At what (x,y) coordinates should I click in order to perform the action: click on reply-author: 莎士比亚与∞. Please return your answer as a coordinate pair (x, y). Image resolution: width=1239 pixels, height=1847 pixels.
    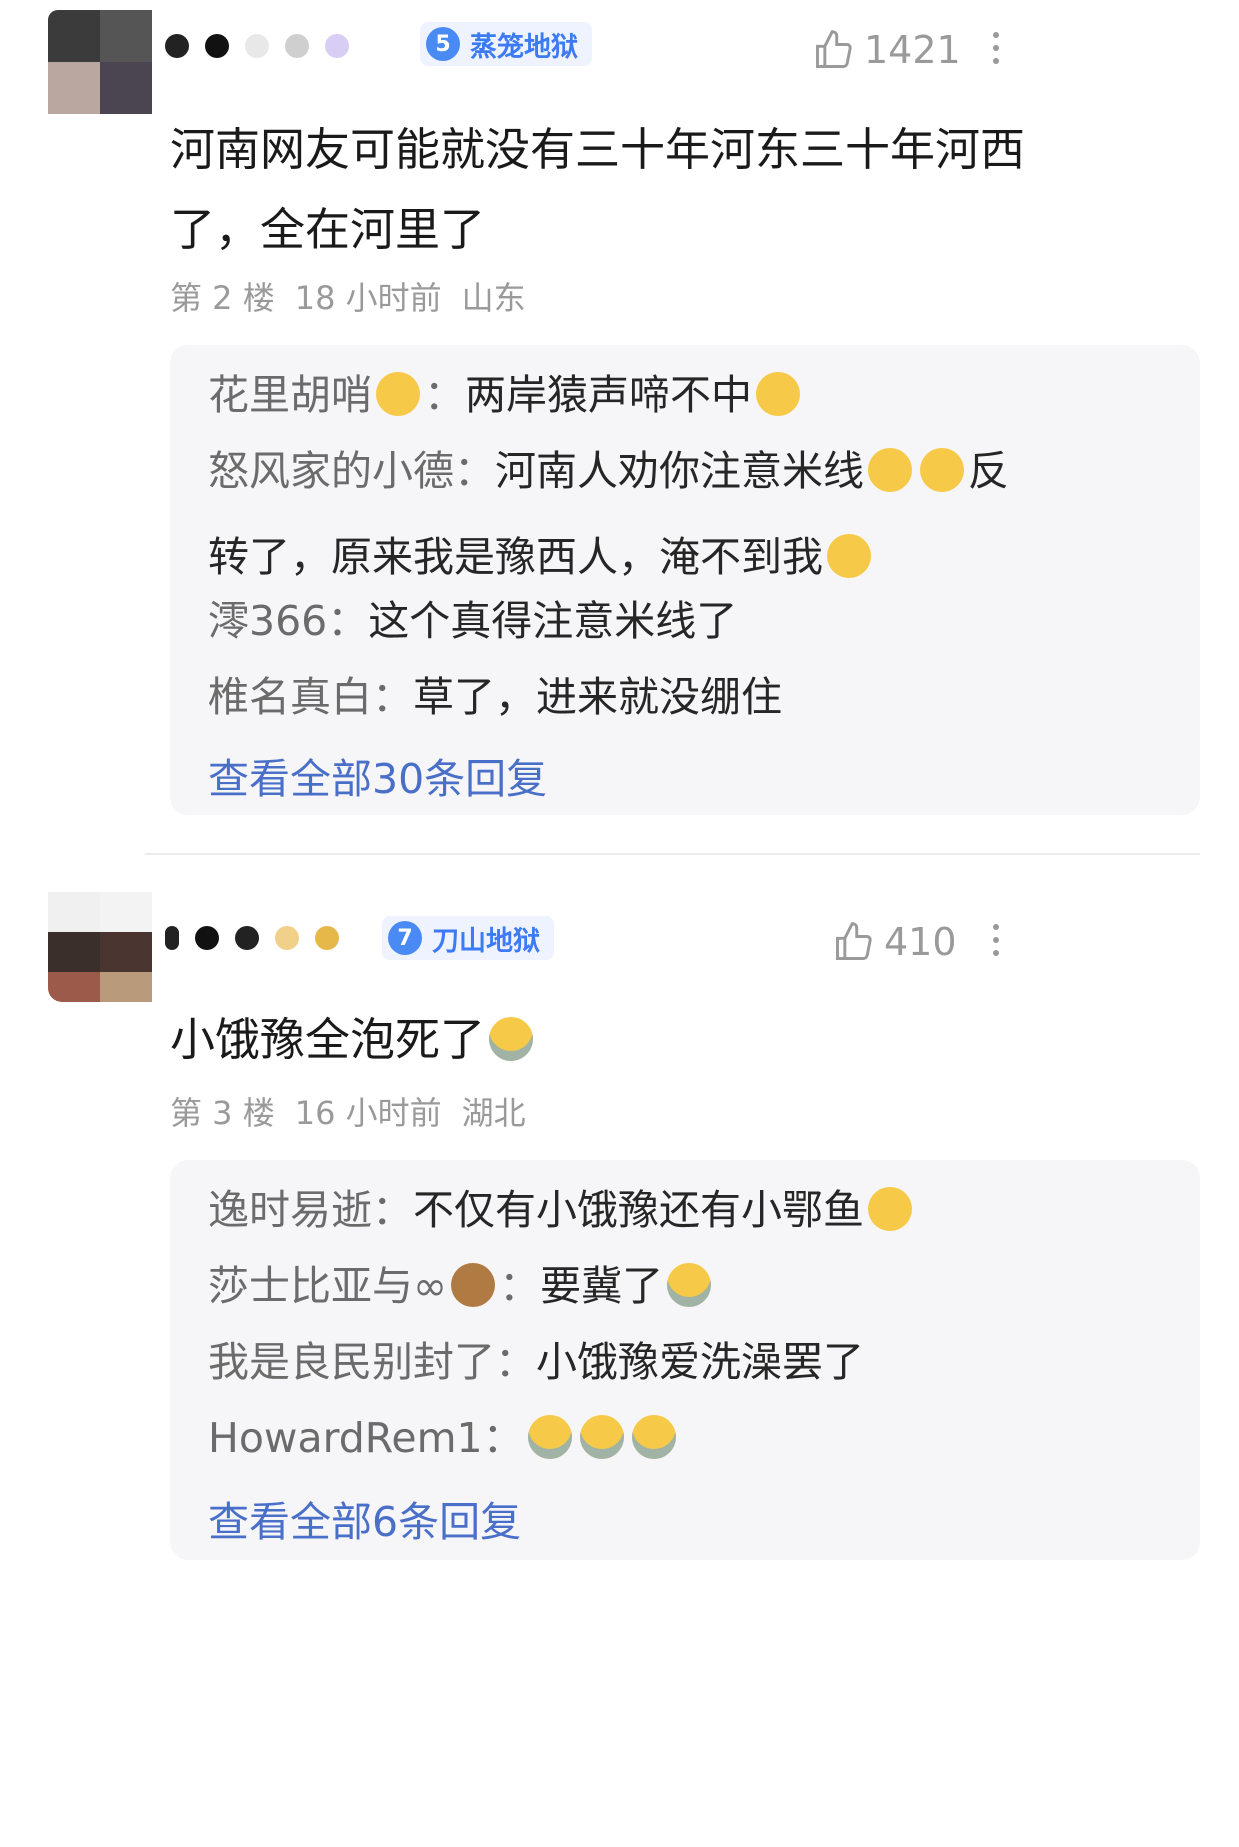
    Looking at the image, I should click on (327, 1286).